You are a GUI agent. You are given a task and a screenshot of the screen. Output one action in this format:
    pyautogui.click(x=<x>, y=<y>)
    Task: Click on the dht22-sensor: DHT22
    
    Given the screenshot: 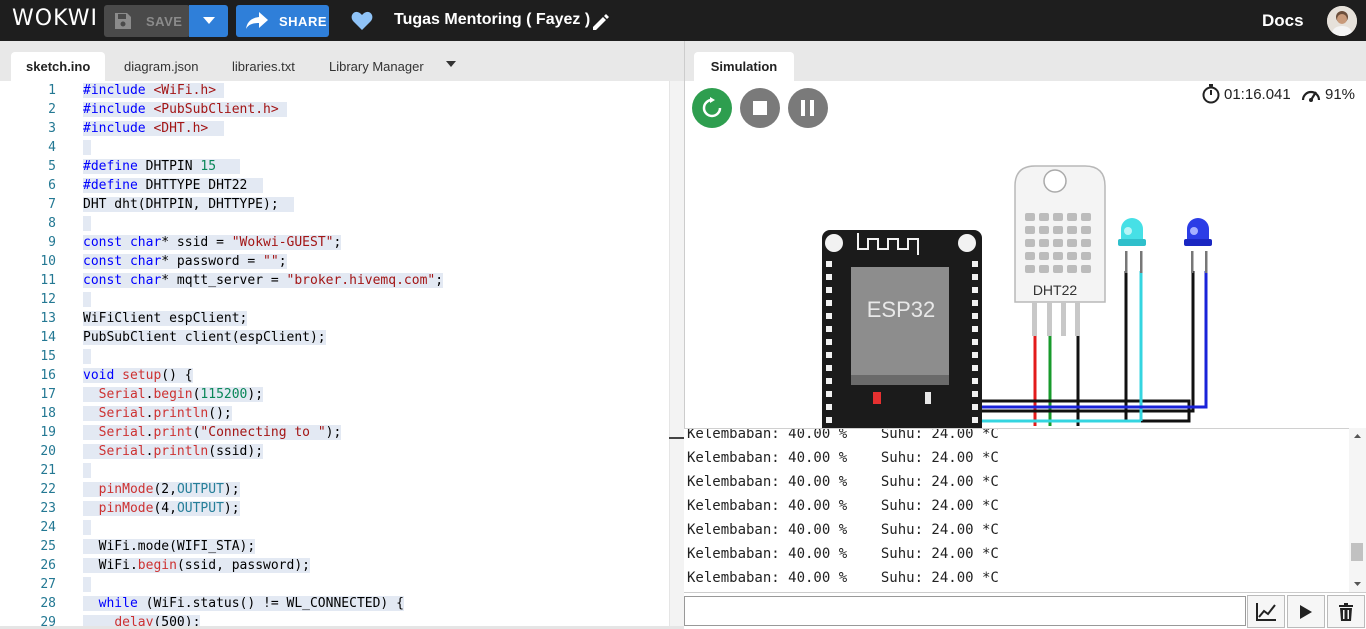 What is the action you would take?
    pyautogui.click(x=1060, y=250)
    